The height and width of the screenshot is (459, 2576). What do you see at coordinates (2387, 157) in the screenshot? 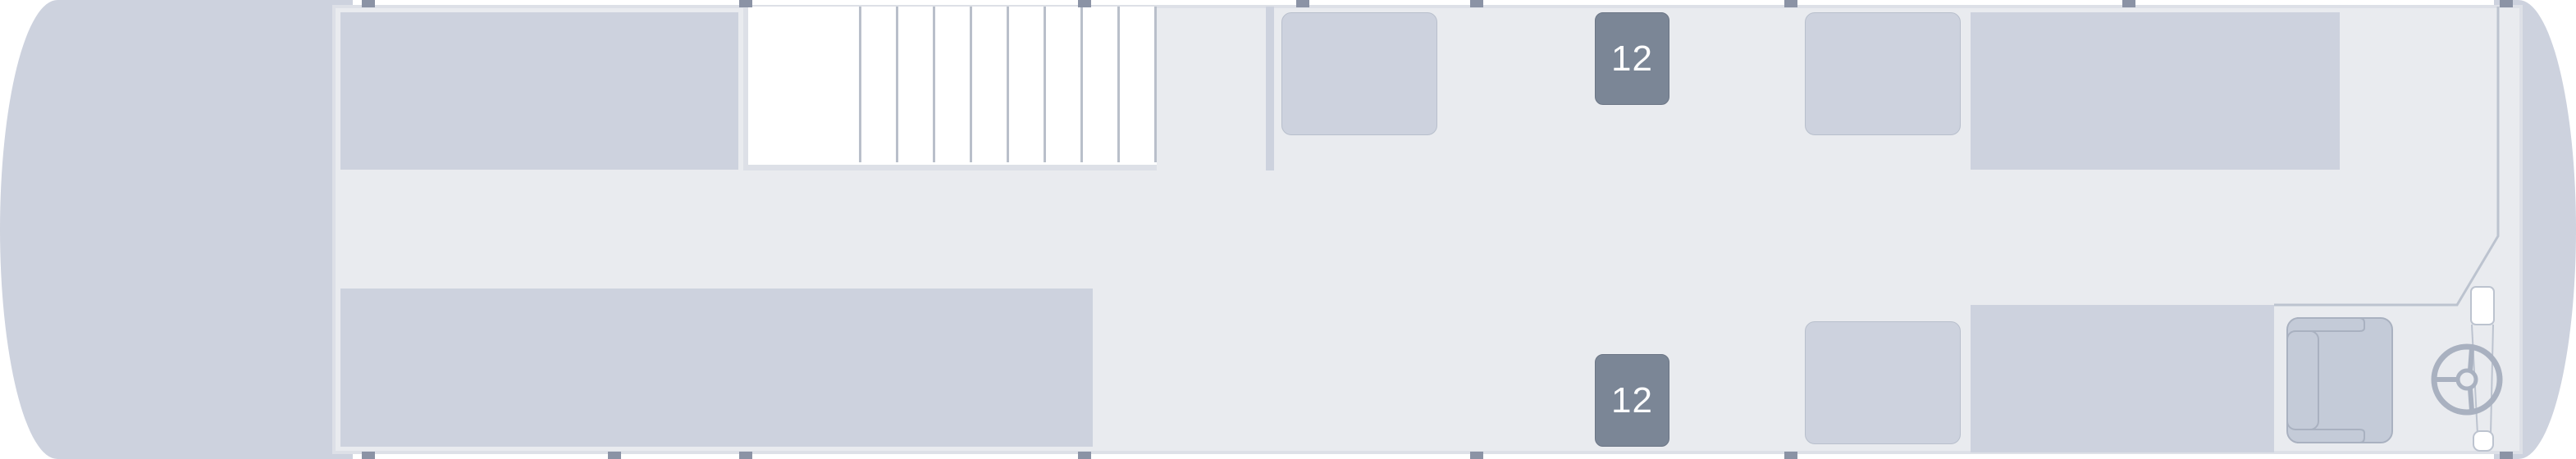
I see `dashboard-outline` at bounding box center [2387, 157].